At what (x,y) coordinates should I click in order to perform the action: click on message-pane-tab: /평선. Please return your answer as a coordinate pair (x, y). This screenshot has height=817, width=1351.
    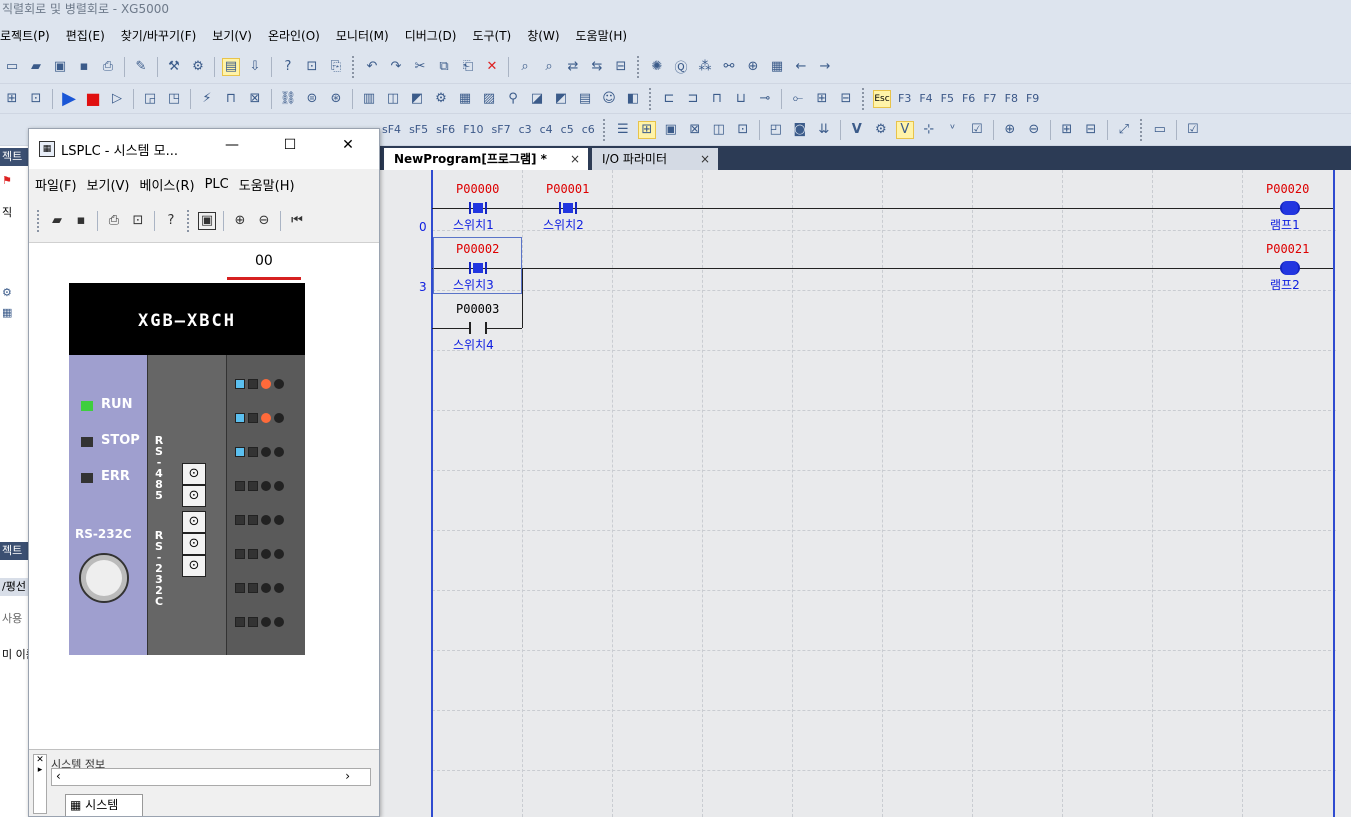
    Looking at the image, I should click on (15, 587).